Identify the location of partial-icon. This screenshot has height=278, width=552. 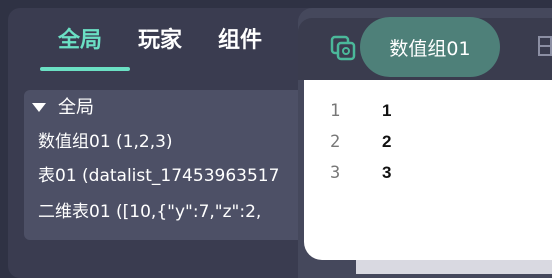
(544, 46).